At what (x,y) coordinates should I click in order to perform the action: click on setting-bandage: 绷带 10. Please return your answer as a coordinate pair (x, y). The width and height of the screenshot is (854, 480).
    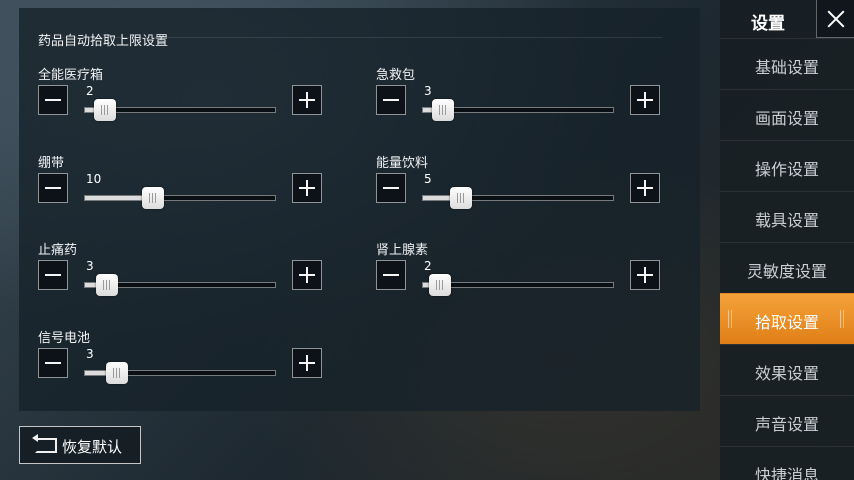
    Looking at the image, I should click on (180, 187).